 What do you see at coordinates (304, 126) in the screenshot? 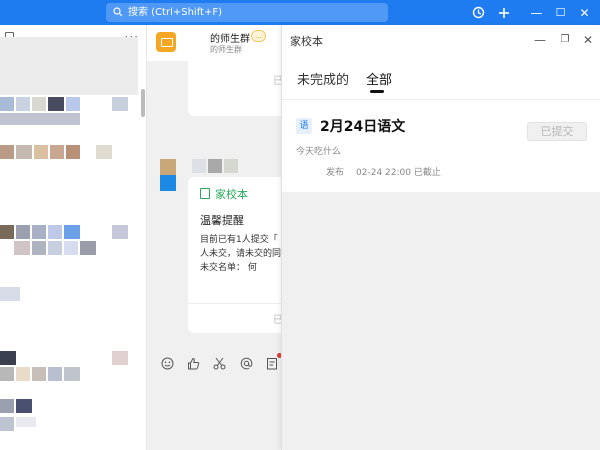
I see `subject-badge: 语` at bounding box center [304, 126].